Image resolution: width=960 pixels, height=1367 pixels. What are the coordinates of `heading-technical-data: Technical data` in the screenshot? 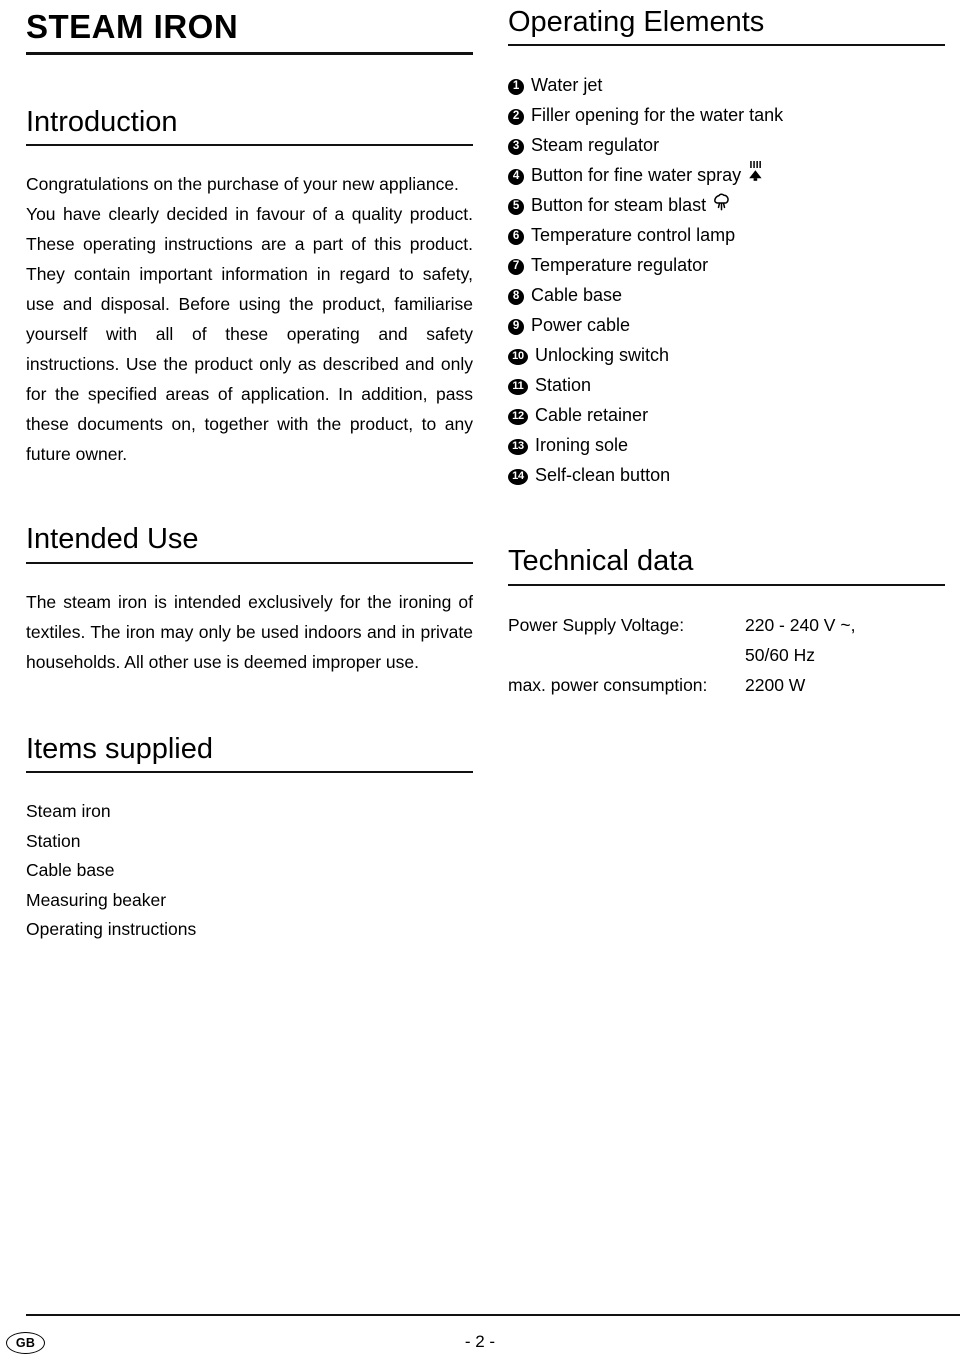 It's located at (601, 561).